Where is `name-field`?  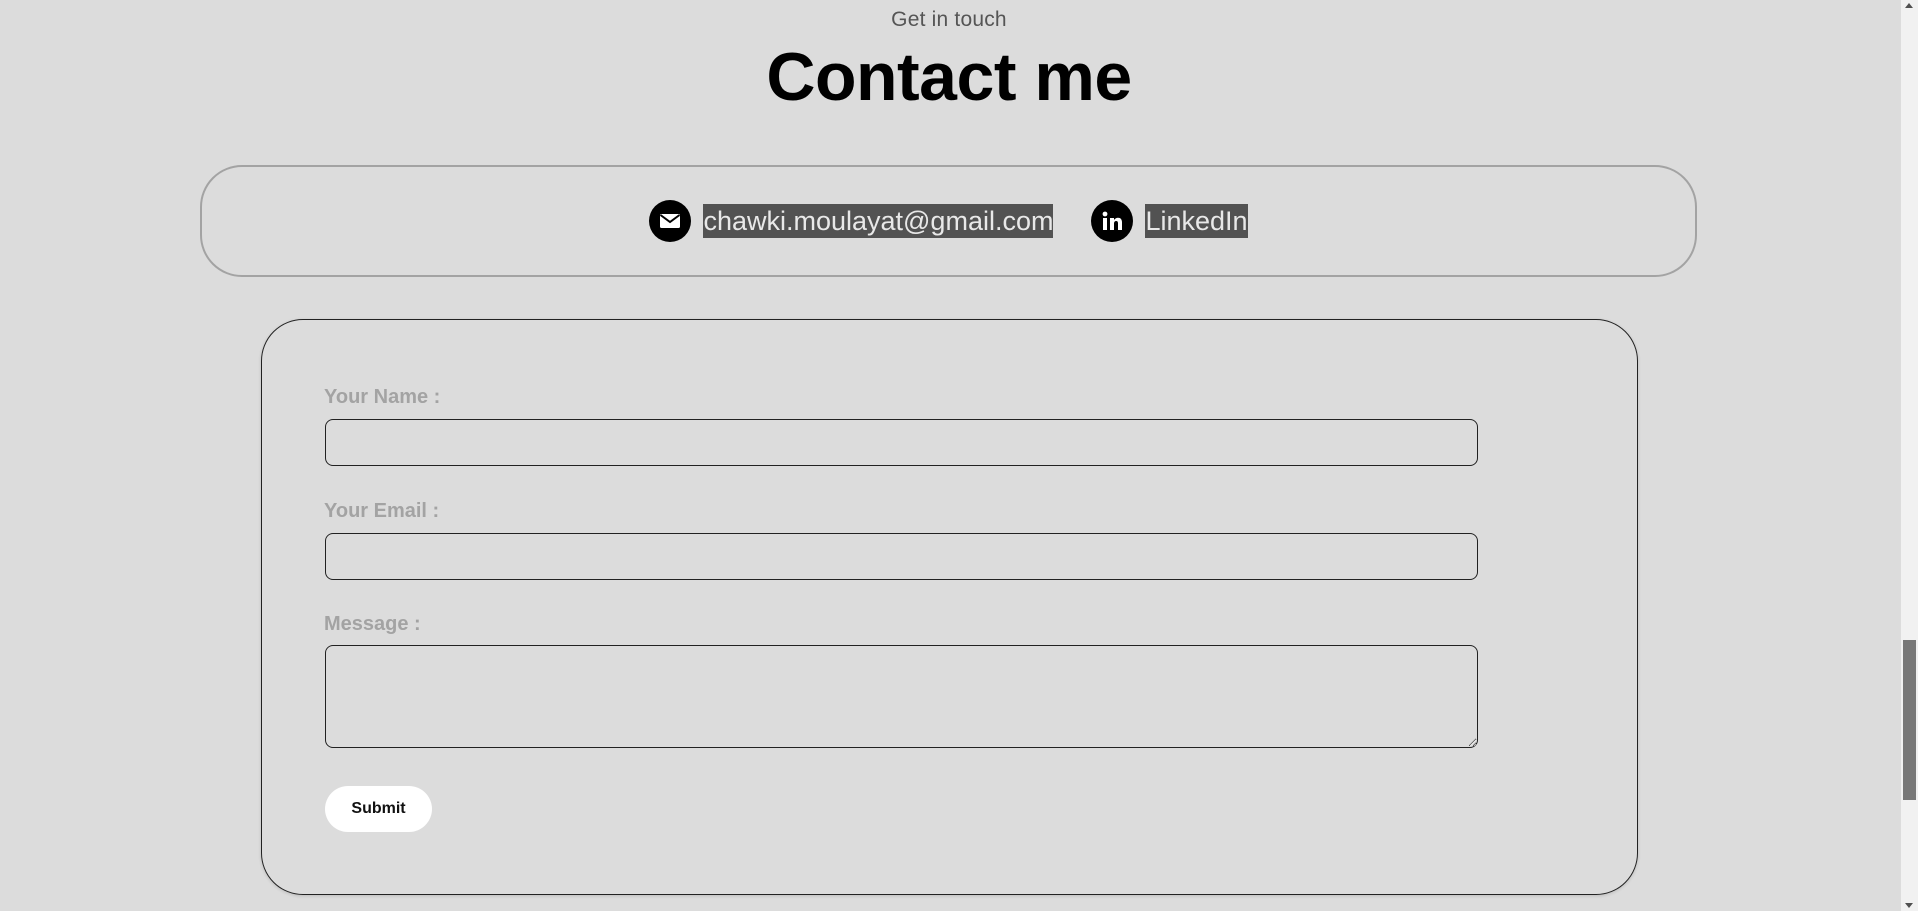 name-field is located at coordinates (901, 442).